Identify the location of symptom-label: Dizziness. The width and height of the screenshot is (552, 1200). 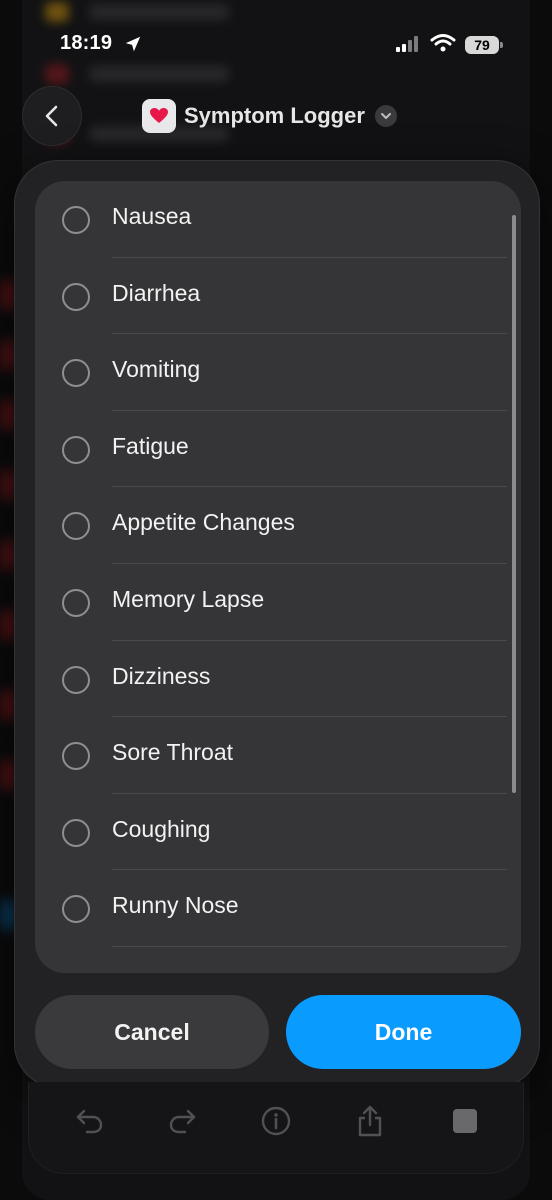
(161, 675).